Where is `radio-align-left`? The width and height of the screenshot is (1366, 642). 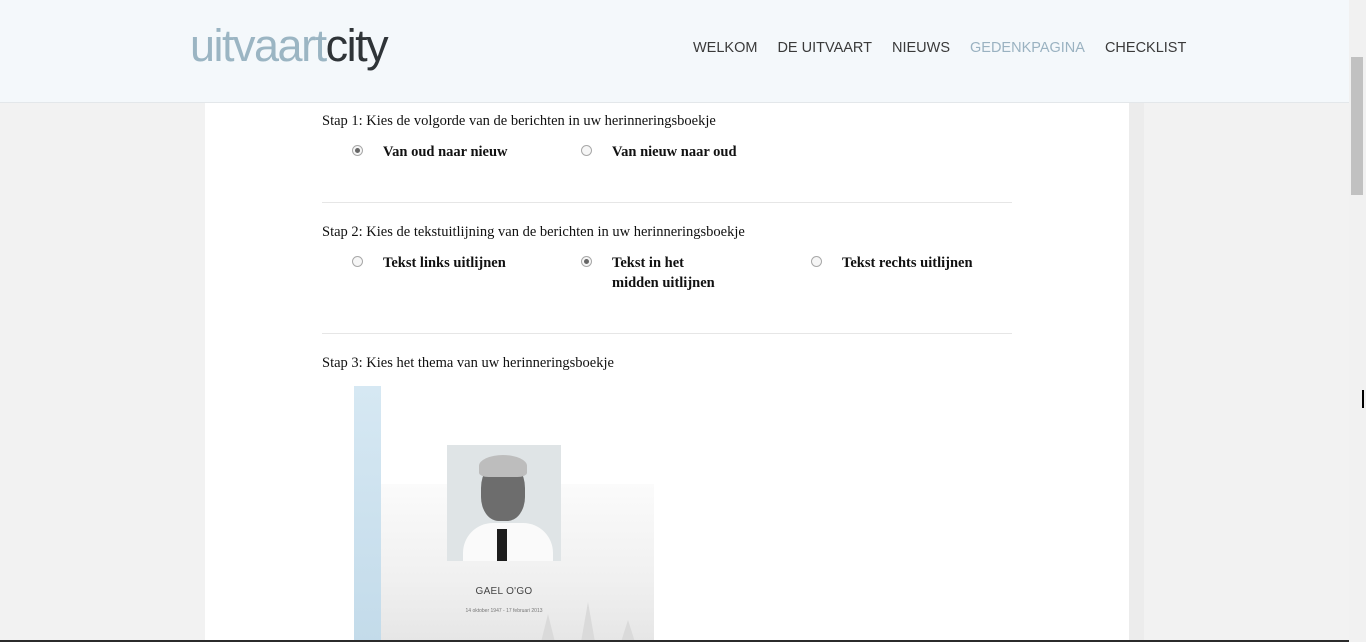
radio-align-left is located at coordinates (357, 261).